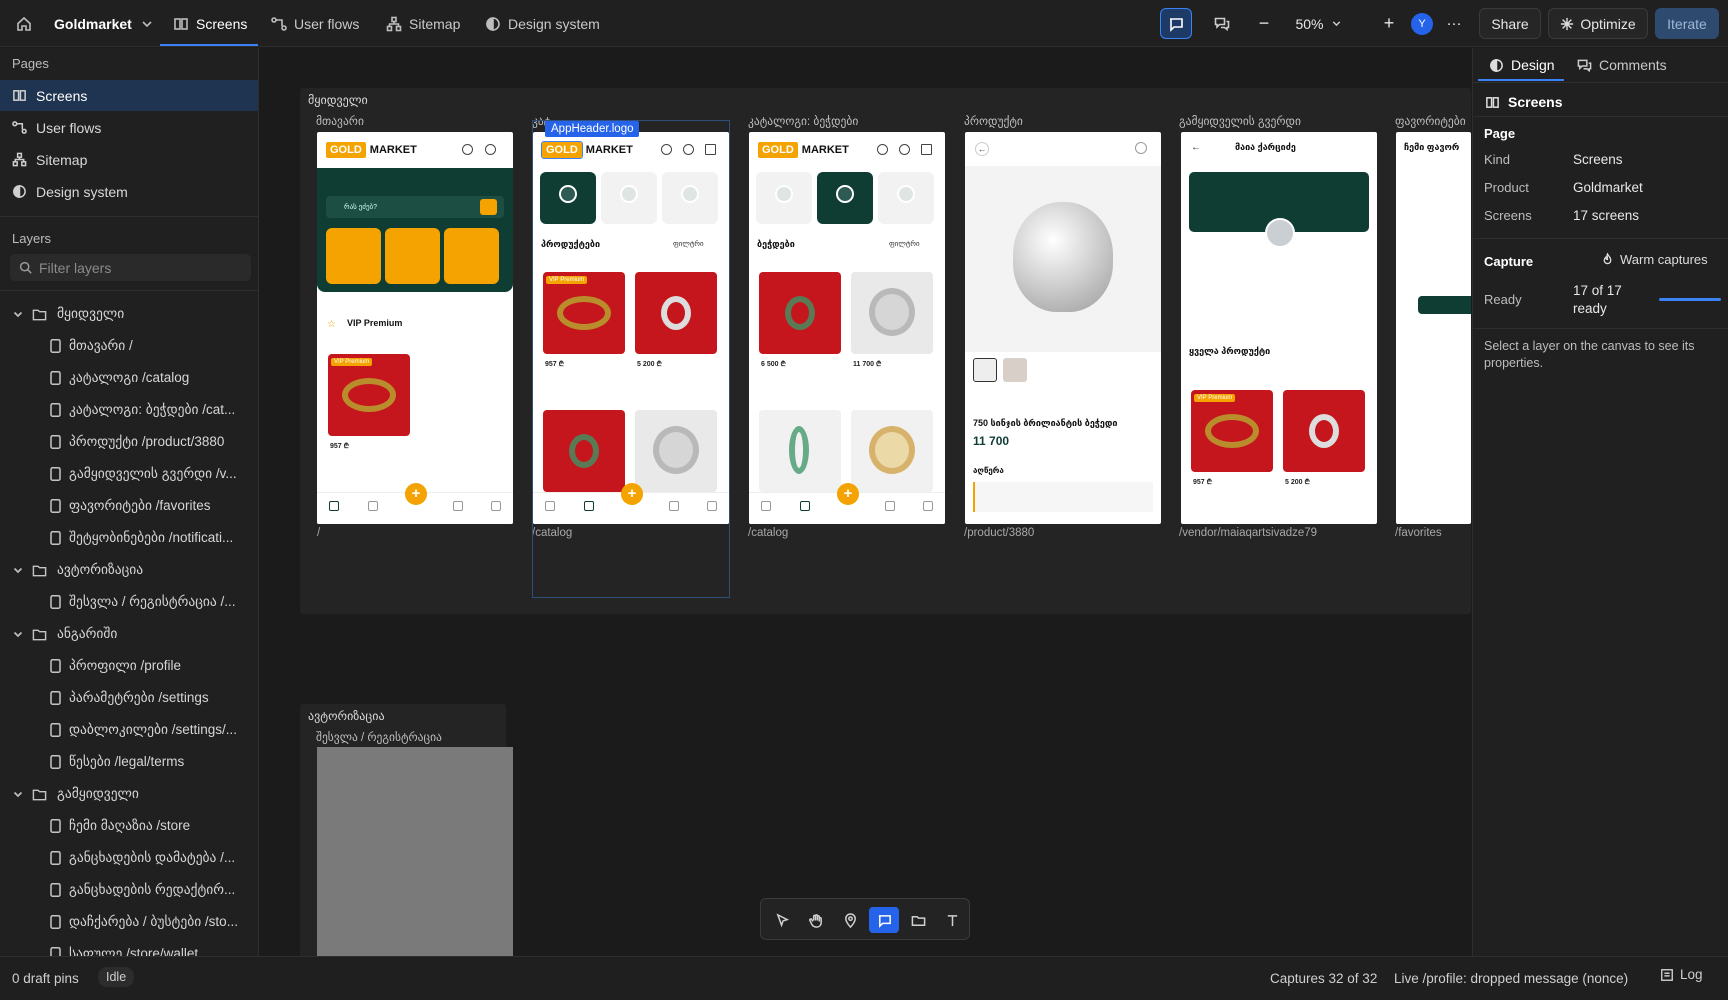 This screenshot has width=1728, height=1000. I want to click on layer-folder: გამყიდველი, so click(129, 794).